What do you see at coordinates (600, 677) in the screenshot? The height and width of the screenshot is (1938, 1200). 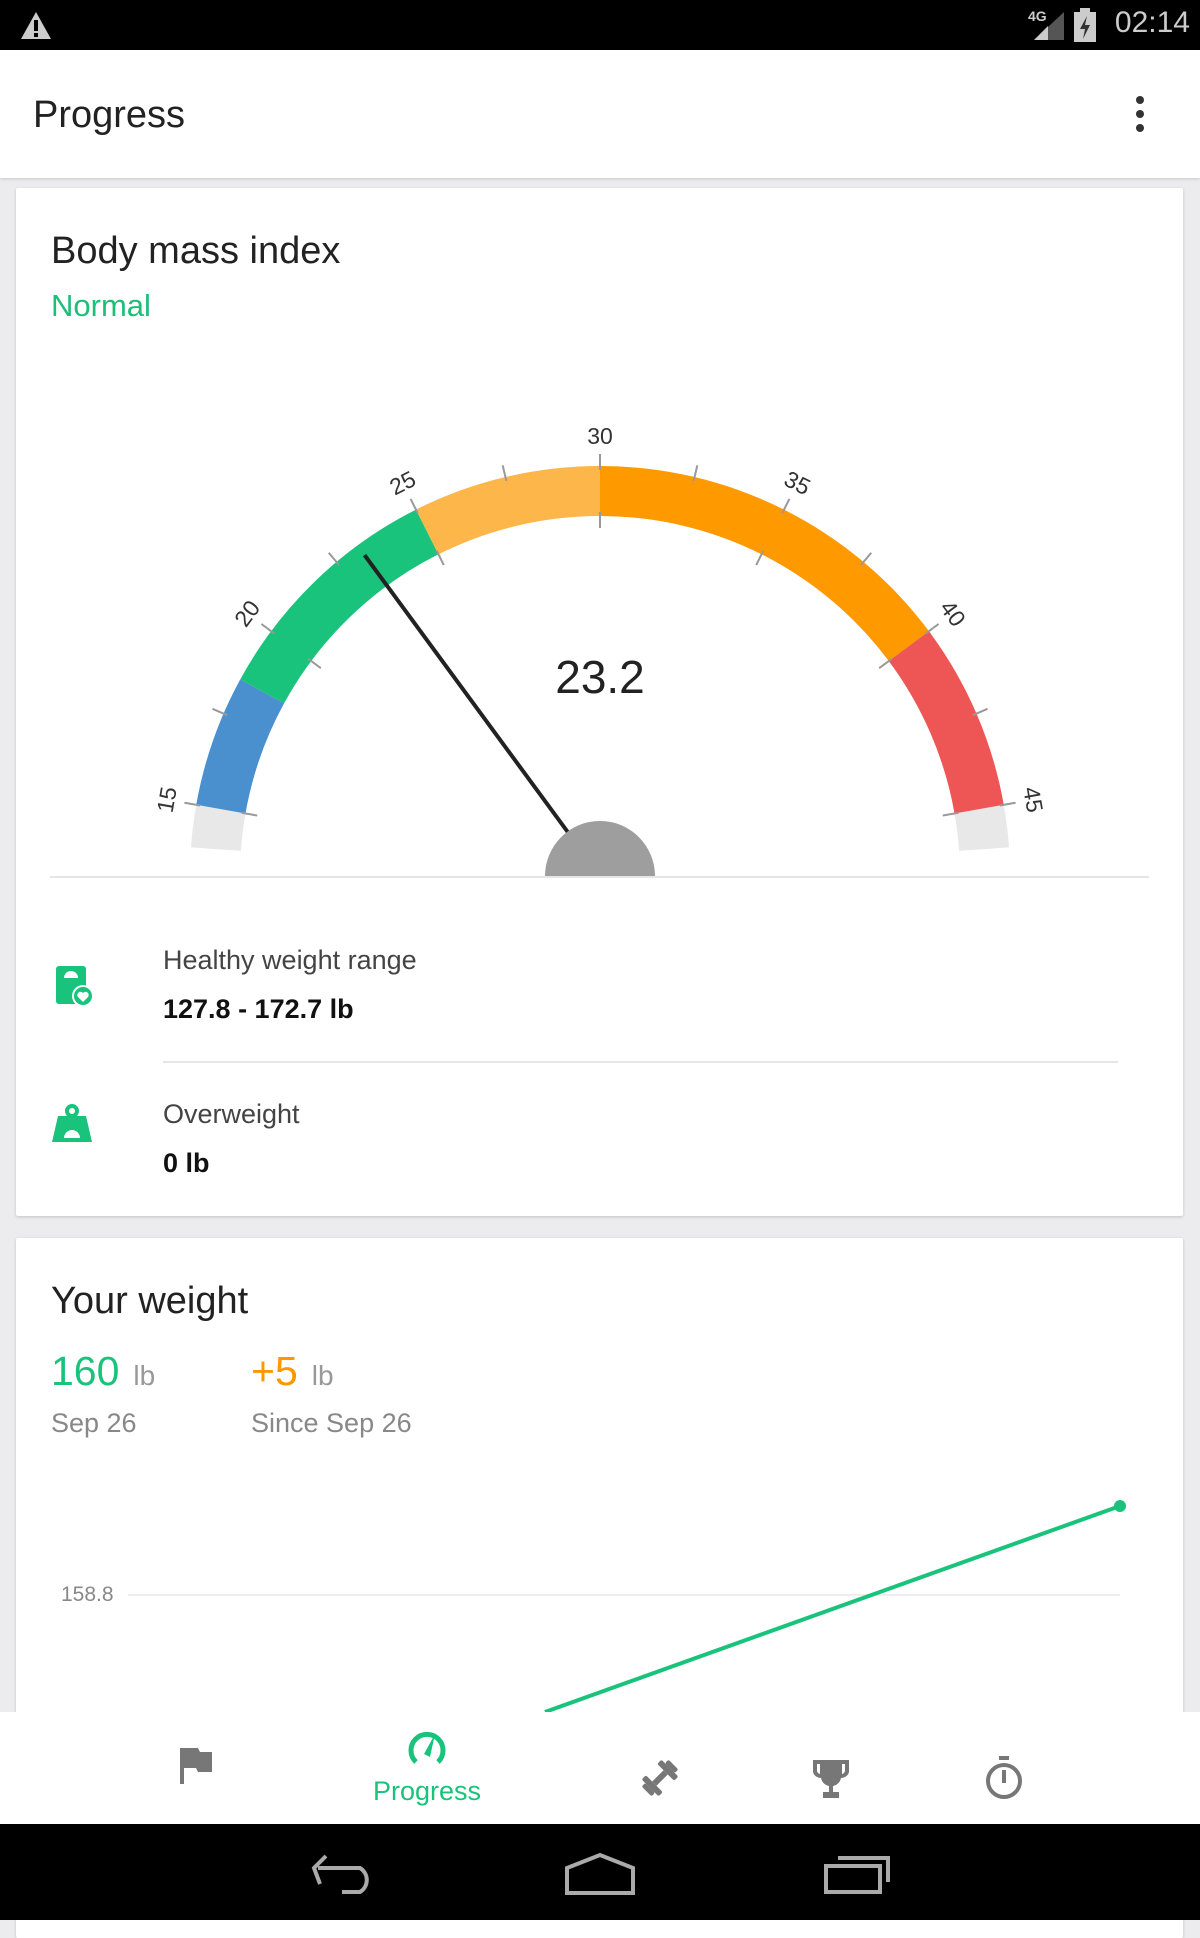 I see `bmi-value: 23.2` at bounding box center [600, 677].